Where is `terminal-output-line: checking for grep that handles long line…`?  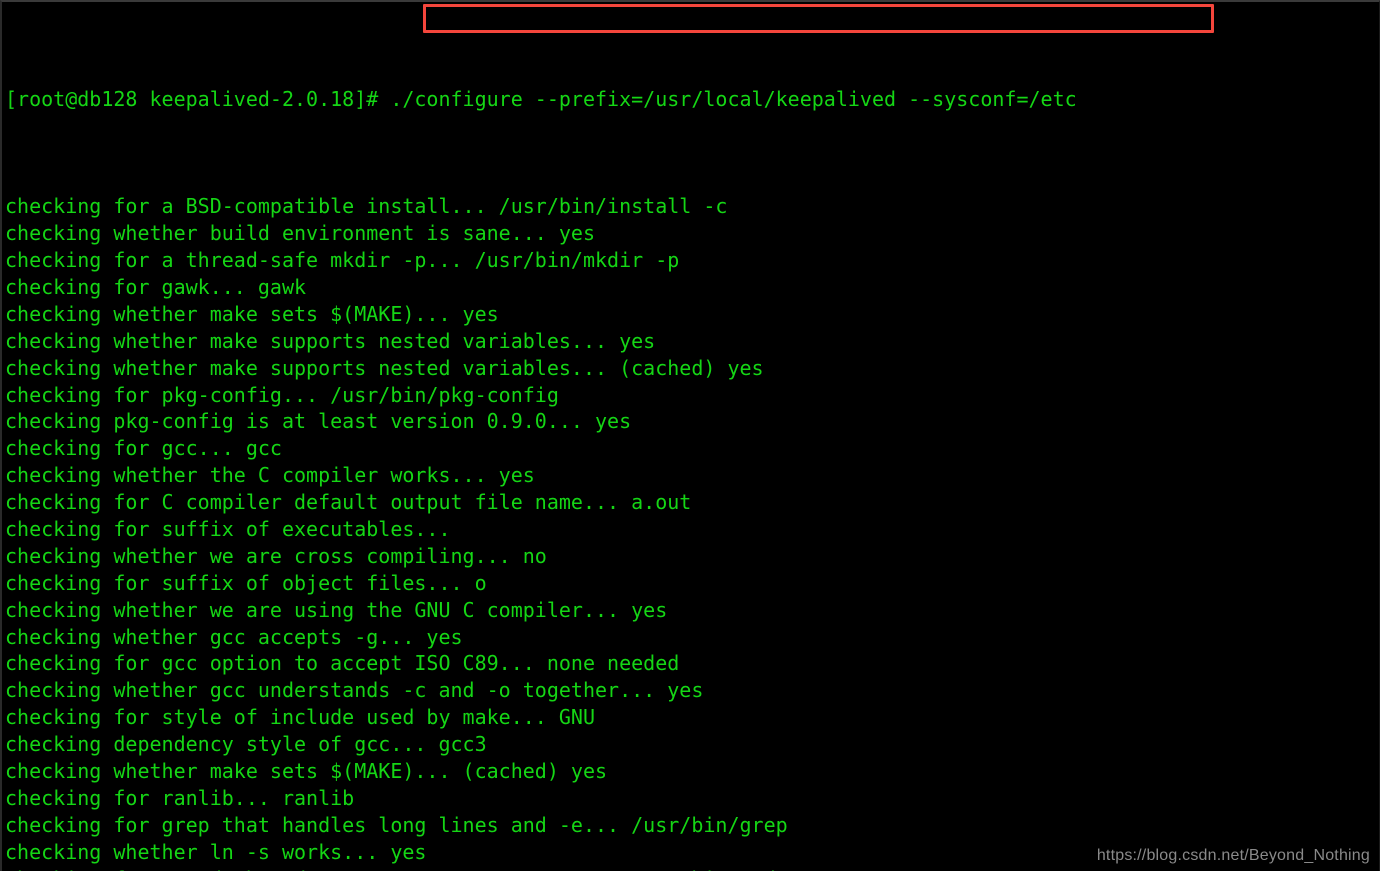
terminal-output-line: checking for grep that handles long line… is located at coordinates (396, 824).